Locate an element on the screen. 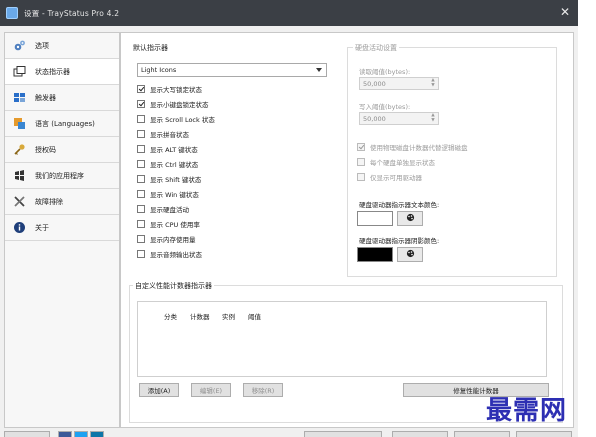 The height and width of the screenshot is (437, 596). sidebar-item-troubleshoot: 故障排除 is located at coordinates (62, 202).